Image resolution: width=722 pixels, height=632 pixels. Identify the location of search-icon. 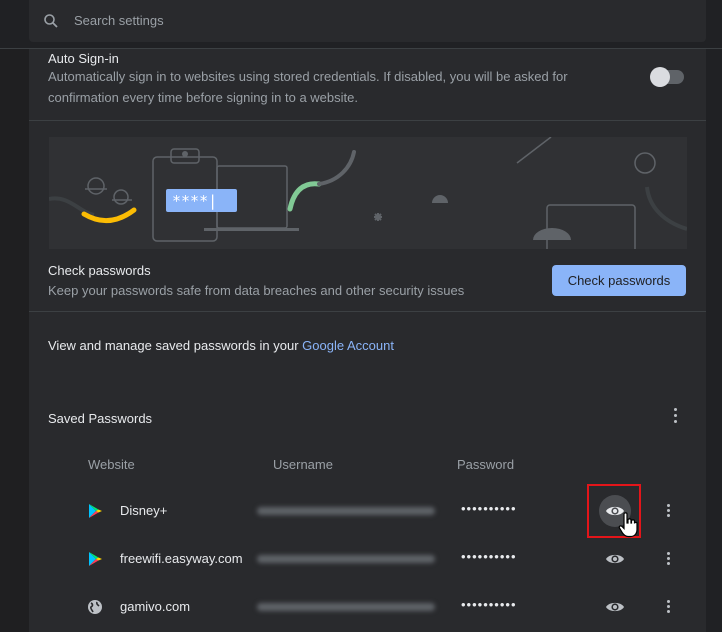
(51, 21).